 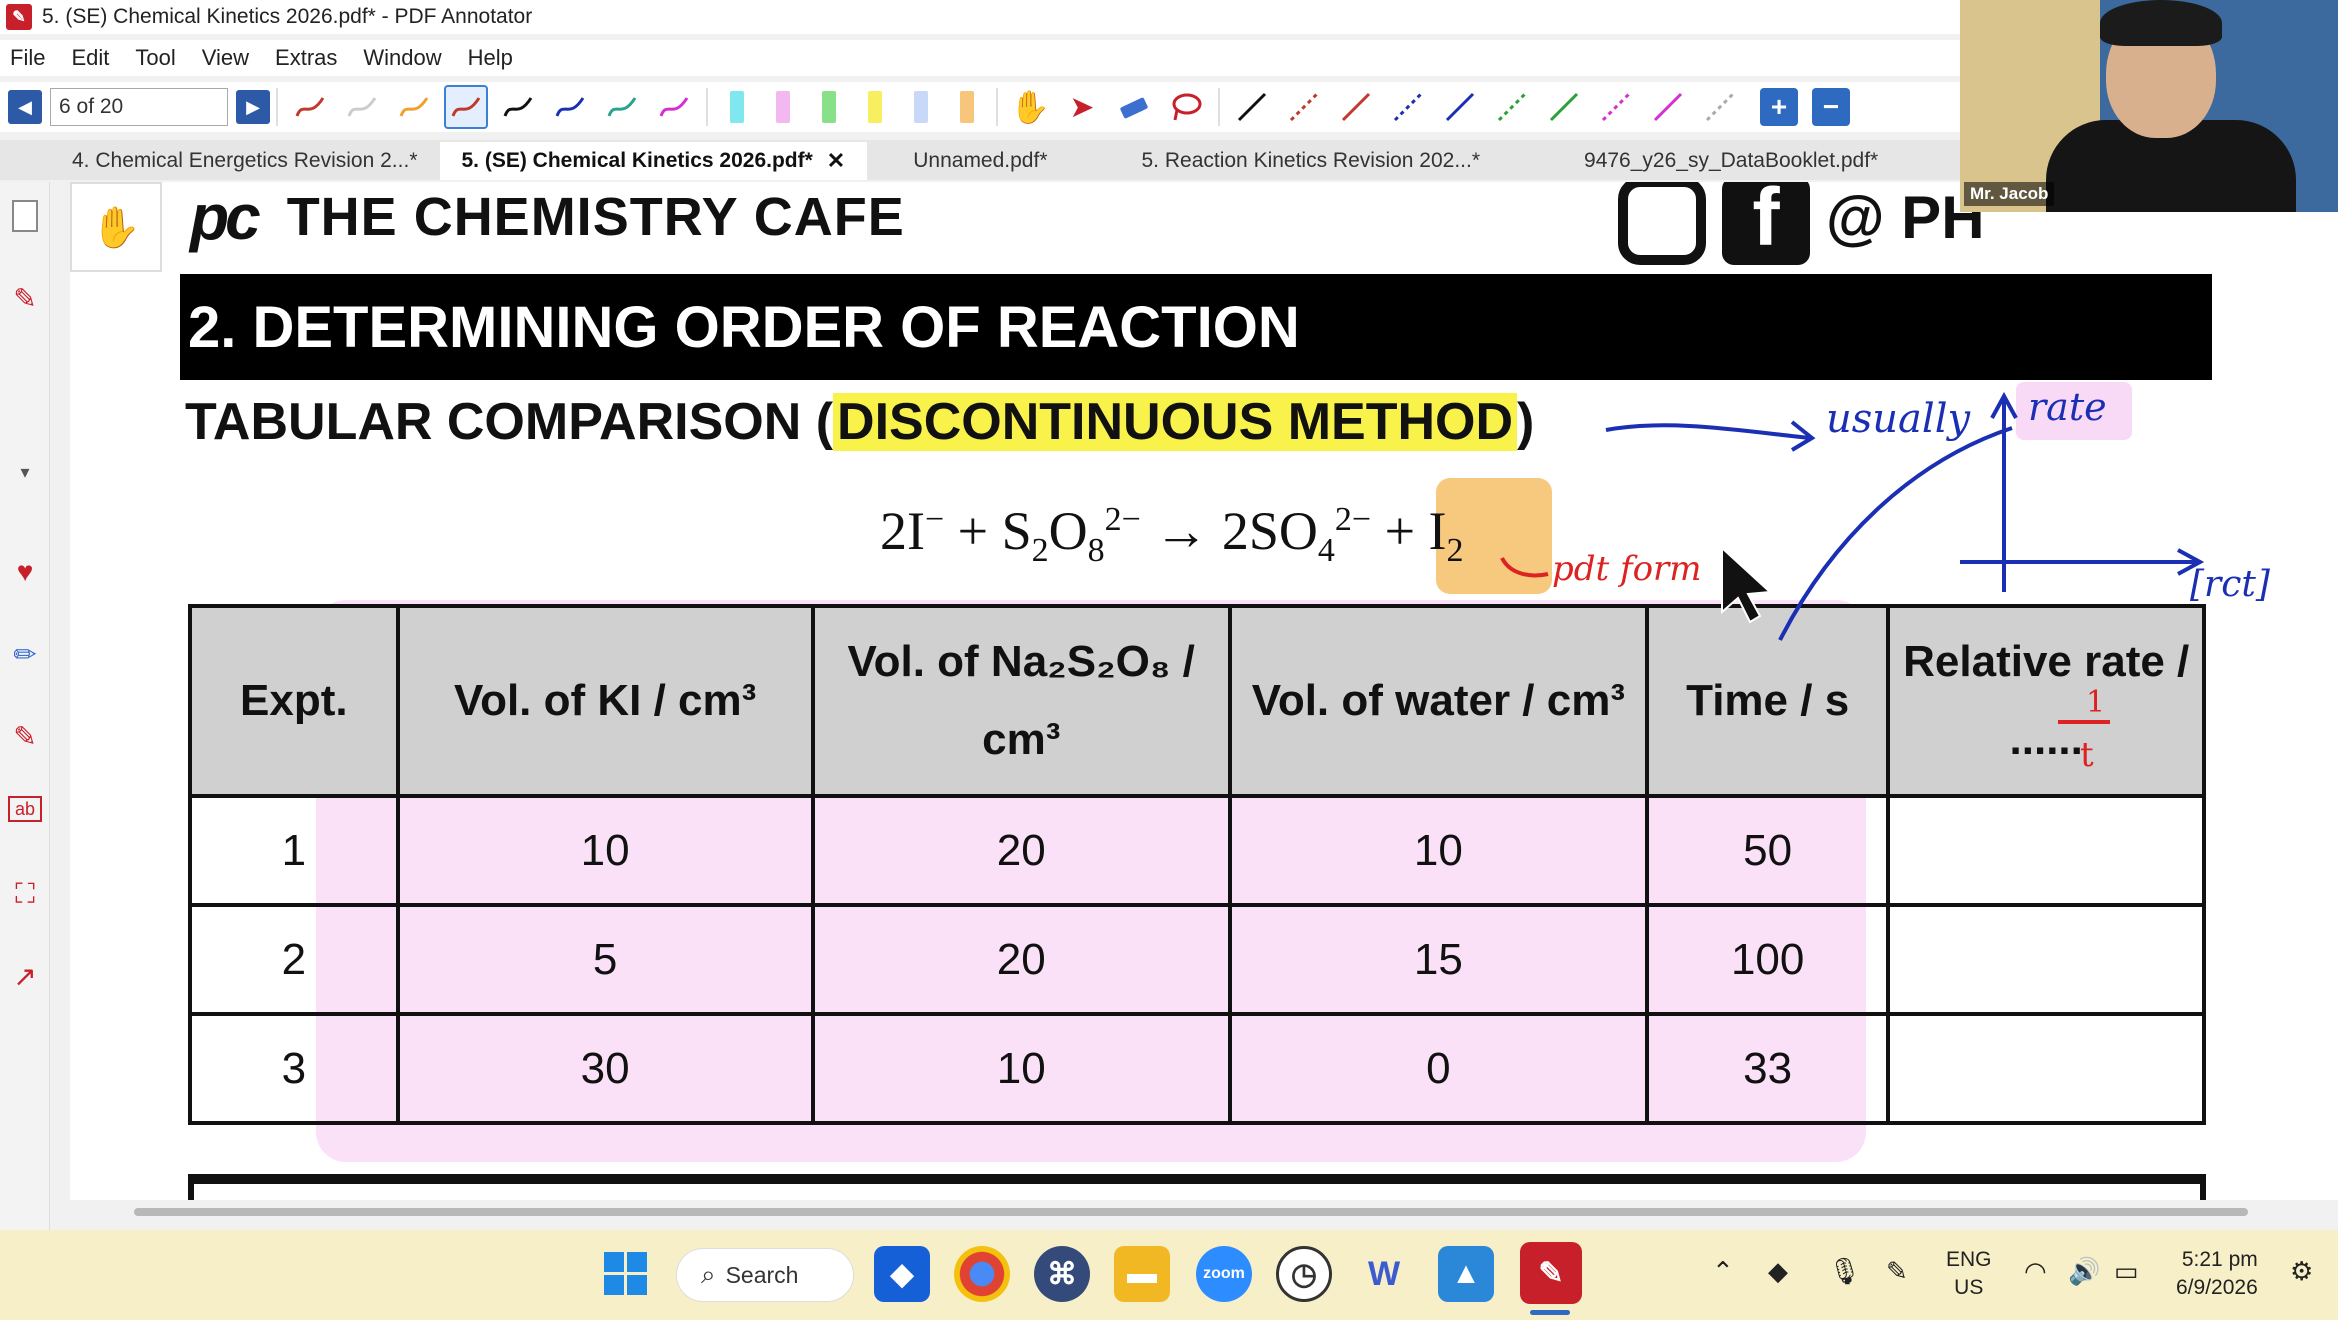 What do you see at coordinates (982, 1274) in the screenshot?
I see `chrome-icon` at bounding box center [982, 1274].